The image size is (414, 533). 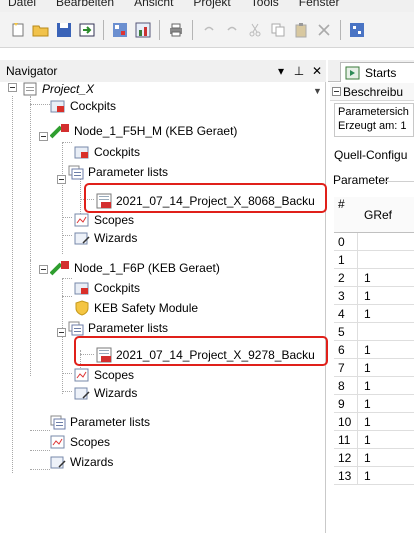 I want to click on undo-icon, so click(x=209, y=30).